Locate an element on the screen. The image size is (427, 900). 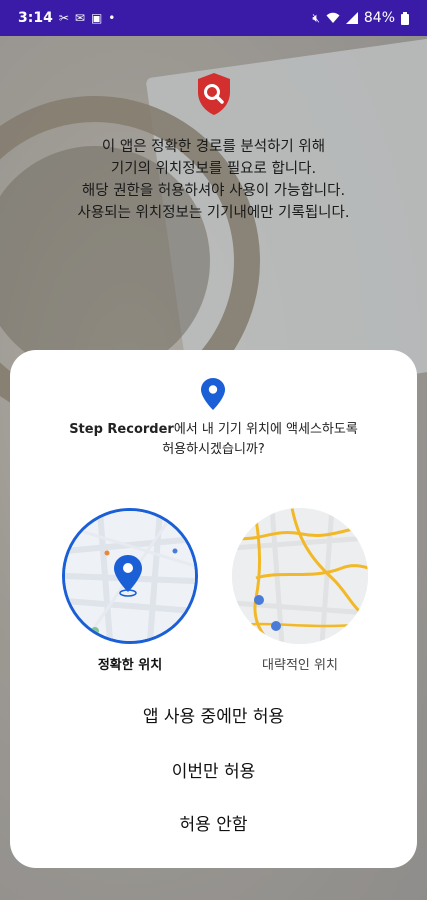
explanation-line: 사용되는 위치정보는 기기내에만 기록됩니다. is located at coordinates (213, 213).